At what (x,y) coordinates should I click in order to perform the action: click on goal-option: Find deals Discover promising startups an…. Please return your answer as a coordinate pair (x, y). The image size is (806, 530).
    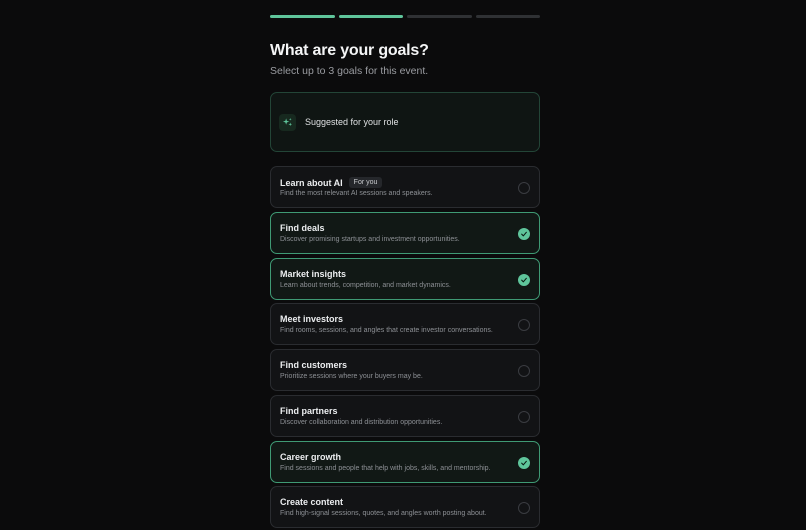
    Looking at the image, I should click on (405, 232).